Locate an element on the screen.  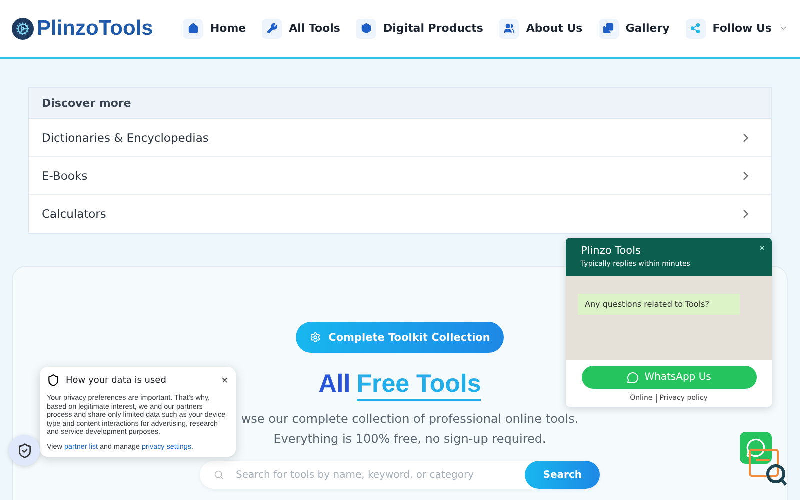
nav-link: About Us is located at coordinates (541, 28).